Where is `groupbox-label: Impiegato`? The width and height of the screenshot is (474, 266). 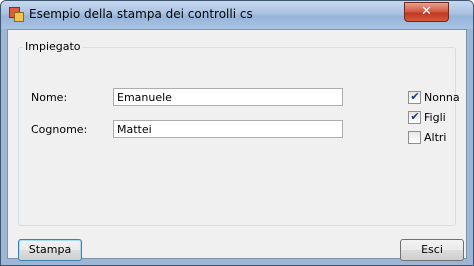 groupbox-label: Impiegato is located at coordinates (53, 46).